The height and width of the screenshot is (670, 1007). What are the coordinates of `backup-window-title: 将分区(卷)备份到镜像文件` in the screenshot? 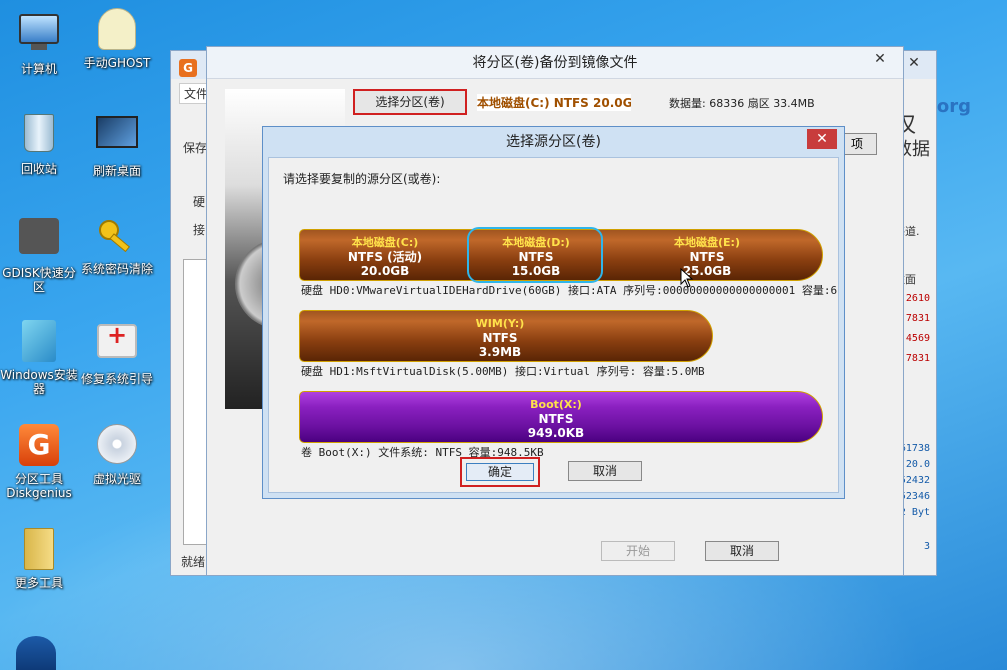 It's located at (555, 63).